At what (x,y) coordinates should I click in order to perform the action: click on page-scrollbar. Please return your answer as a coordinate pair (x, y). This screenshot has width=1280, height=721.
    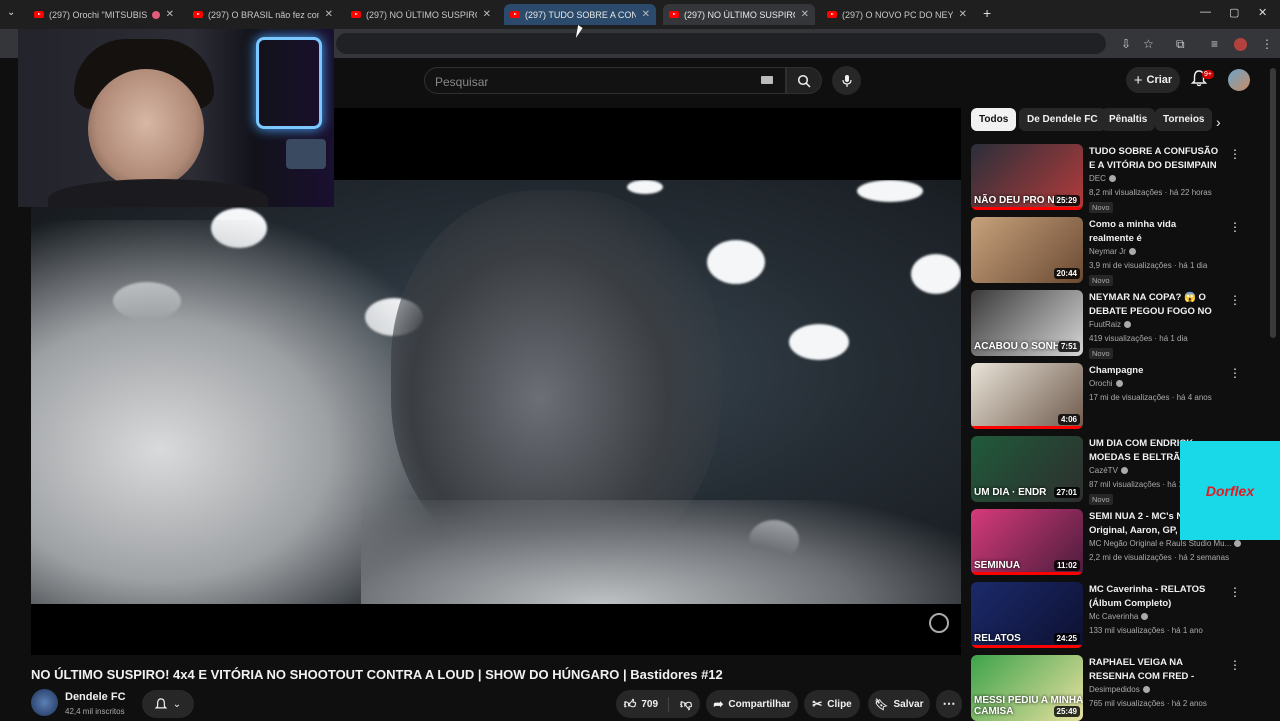
    Looking at the image, I should click on (1273, 203).